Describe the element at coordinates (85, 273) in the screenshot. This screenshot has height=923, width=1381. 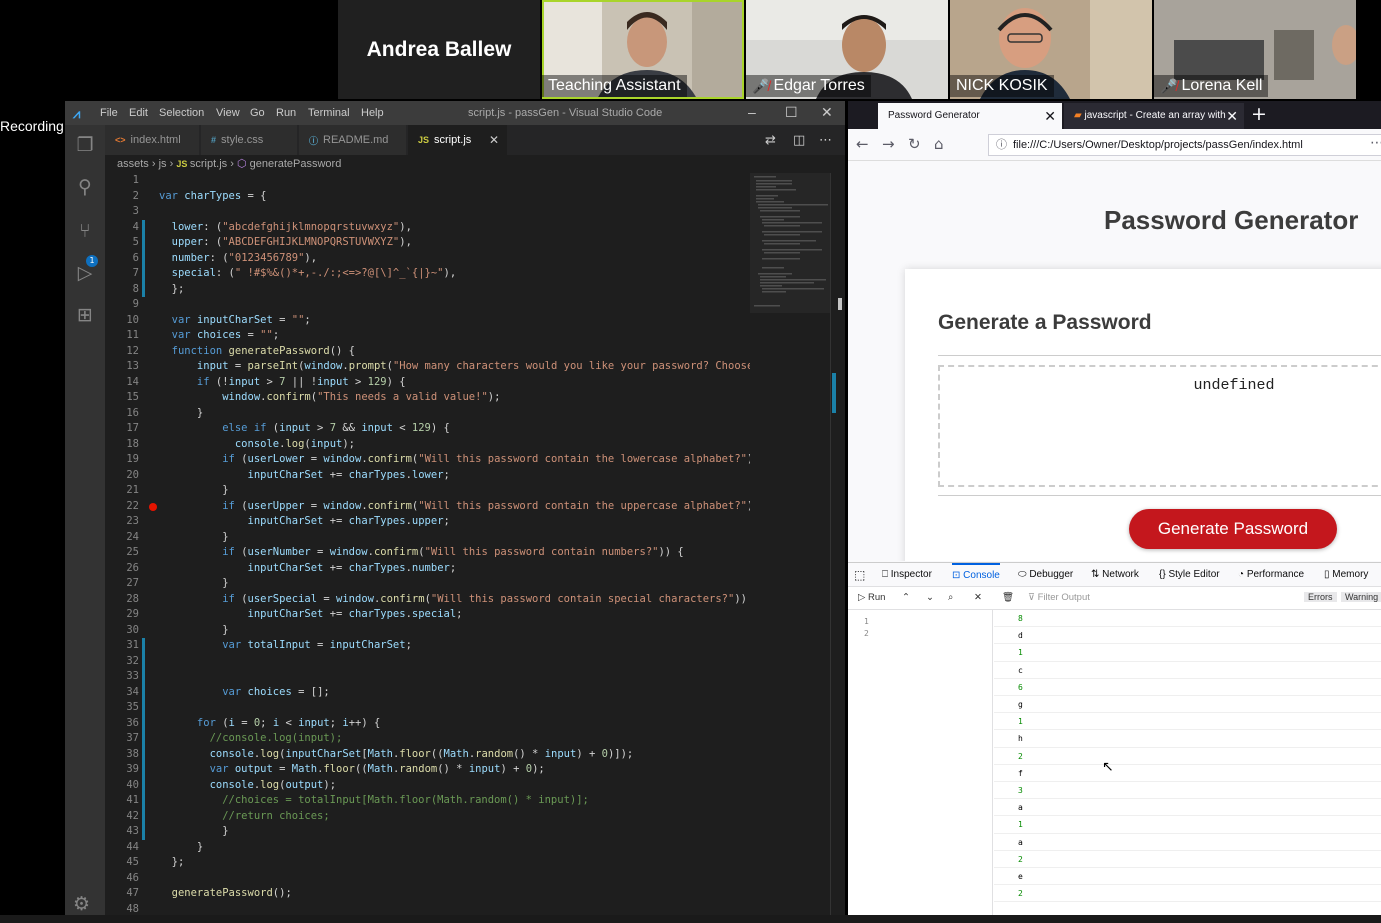
I see `run-debug-icon: ▷` at that location.